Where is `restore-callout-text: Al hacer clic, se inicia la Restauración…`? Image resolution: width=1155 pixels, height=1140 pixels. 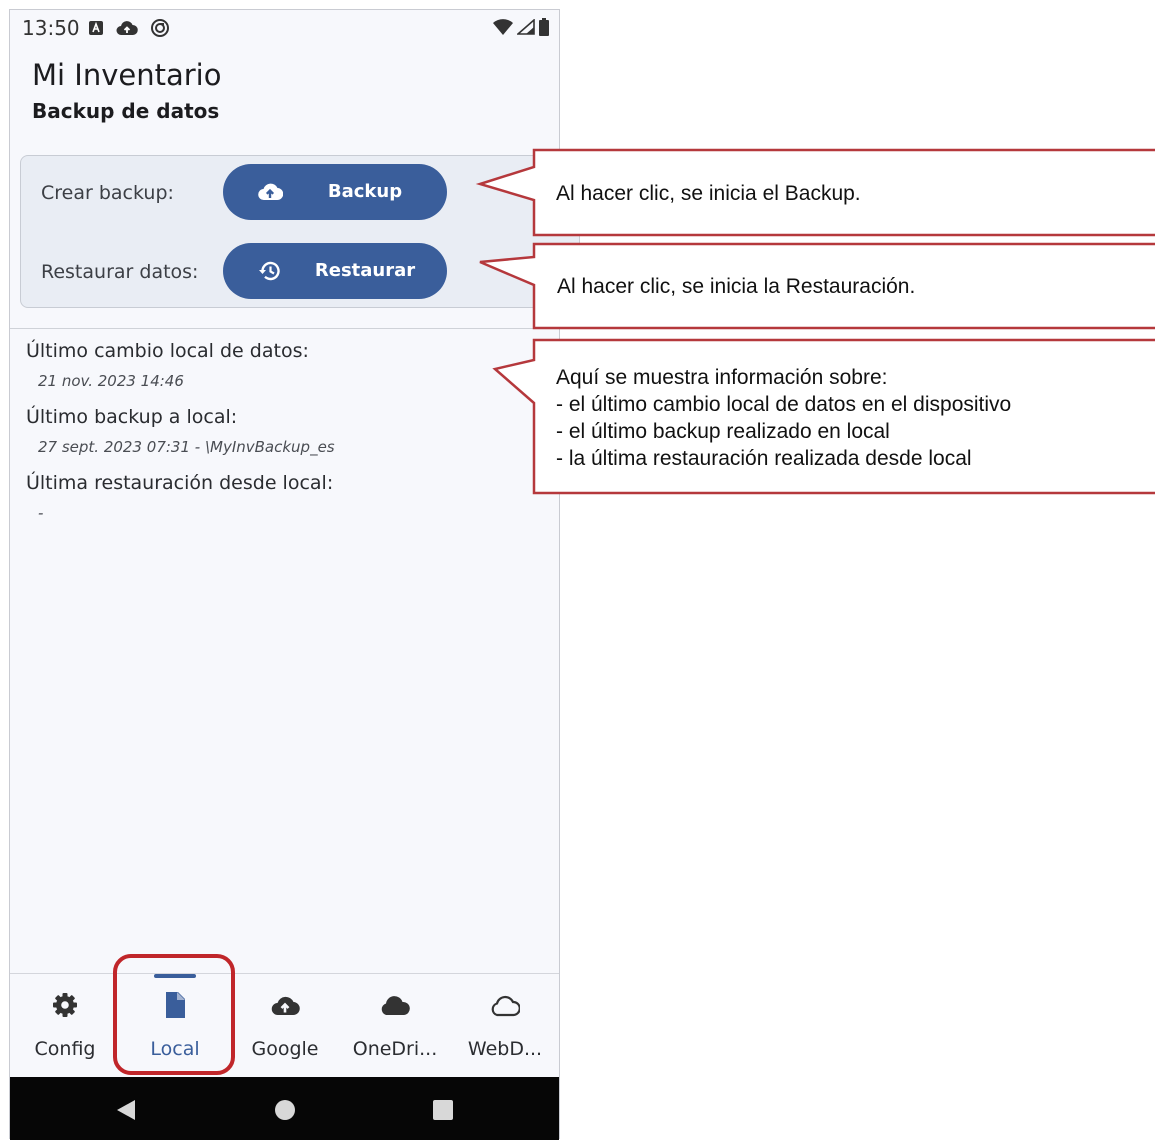 restore-callout-text: Al hacer clic, se inicia la Restauración… is located at coordinates (736, 286).